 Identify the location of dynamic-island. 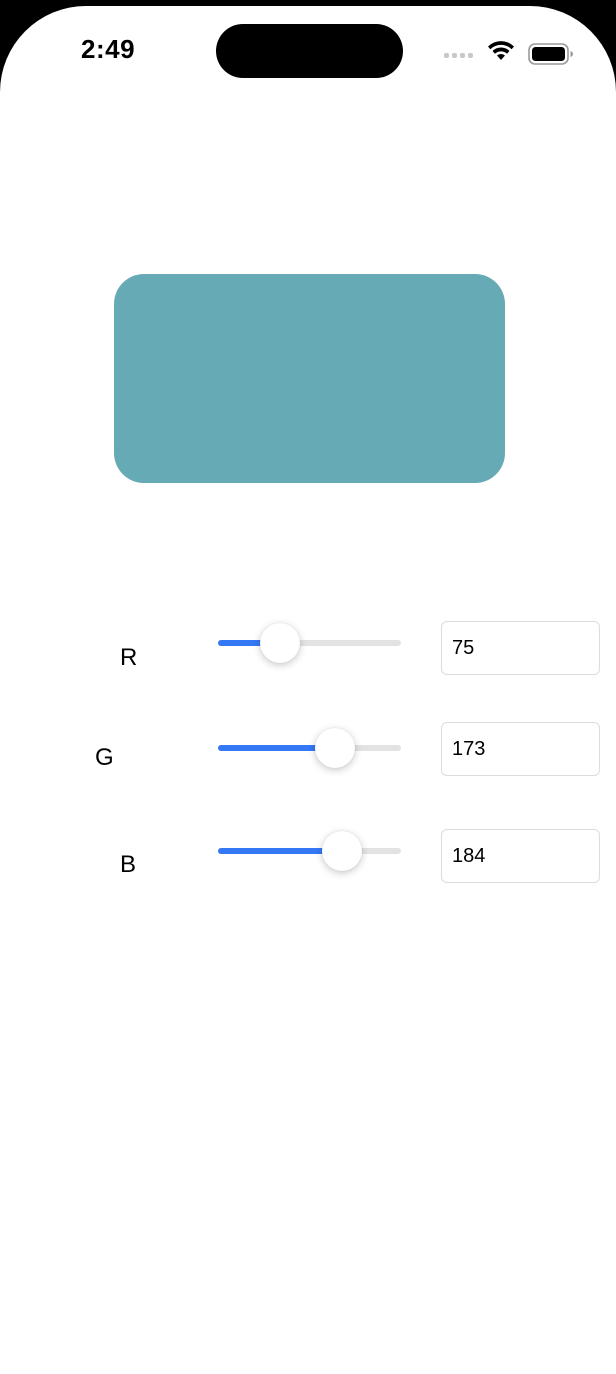
(309, 51).